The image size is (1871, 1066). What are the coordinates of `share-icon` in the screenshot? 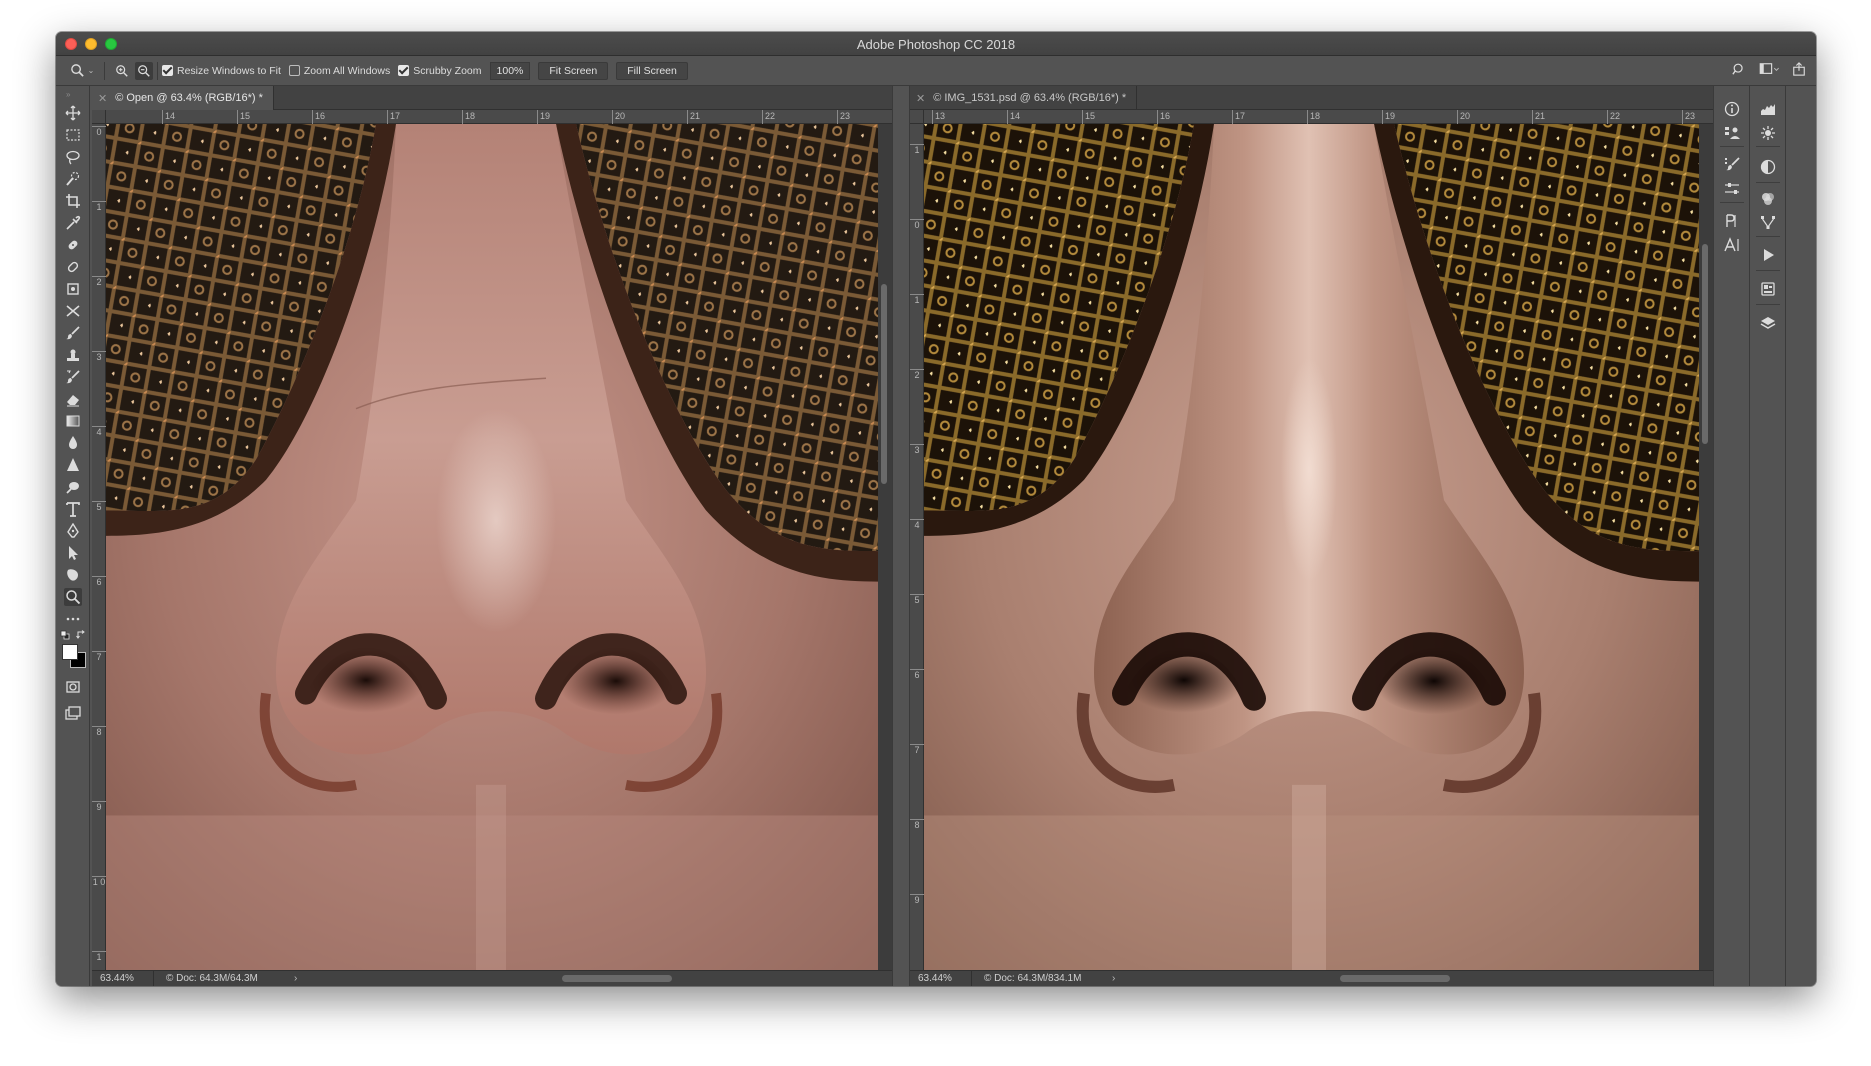 It's located at (1799, 70).